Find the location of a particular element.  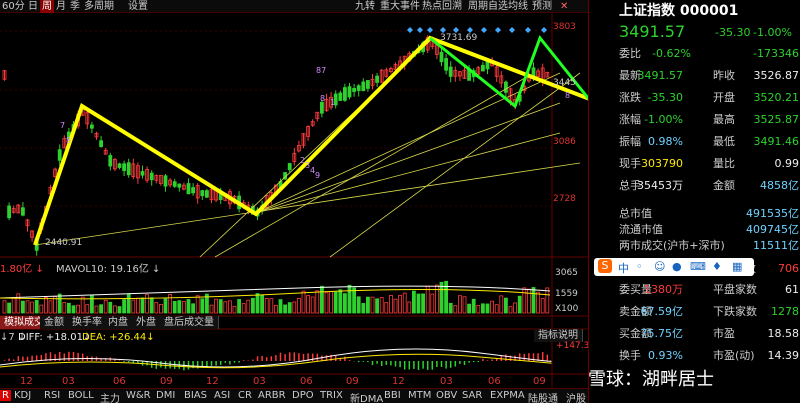

period-week-tab: 周 is located at coordinates (47, 6).